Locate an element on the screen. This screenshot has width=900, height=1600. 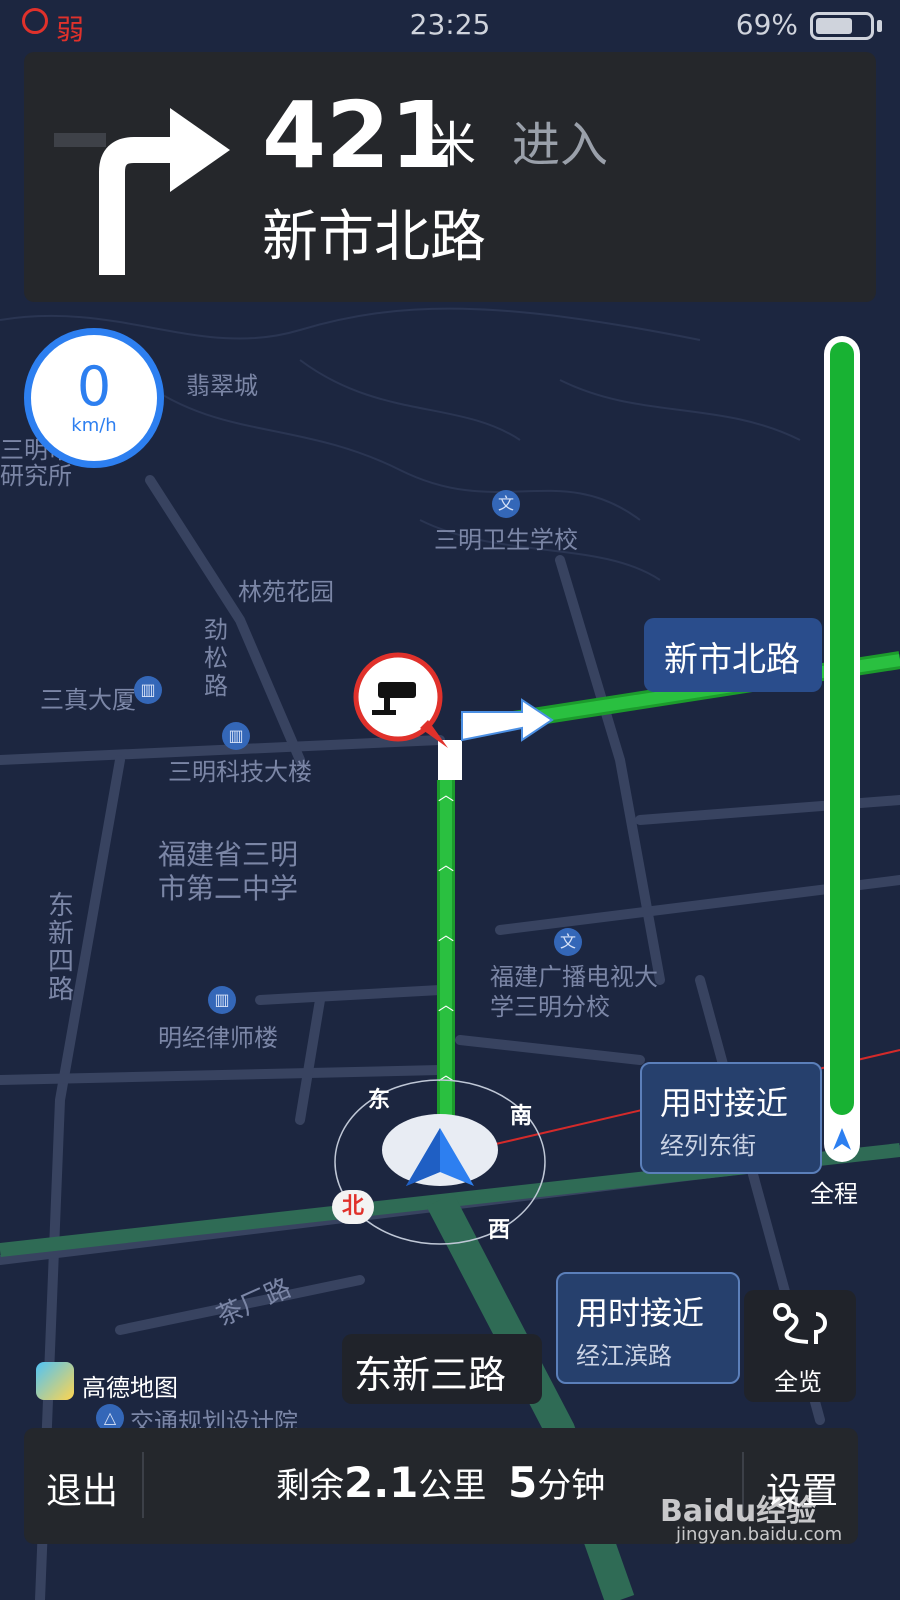
speedometer: 0 km/h is located at coordinates (94, 398).